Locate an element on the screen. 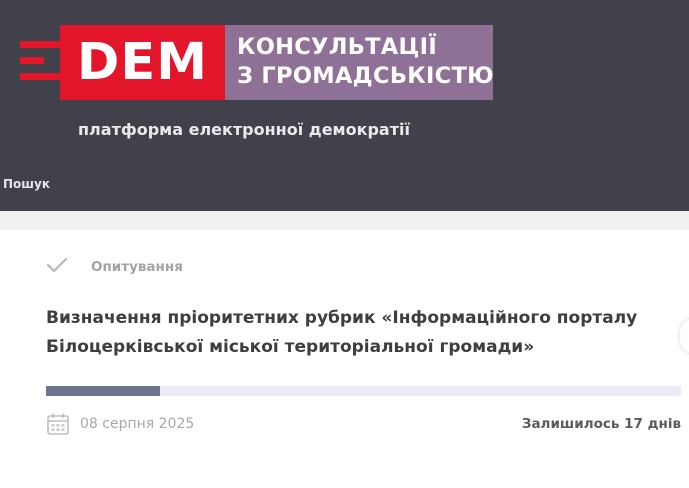  site-title-line2: З ГРОМАДСЬКІСТЮ is located at coordinates (365, 76).